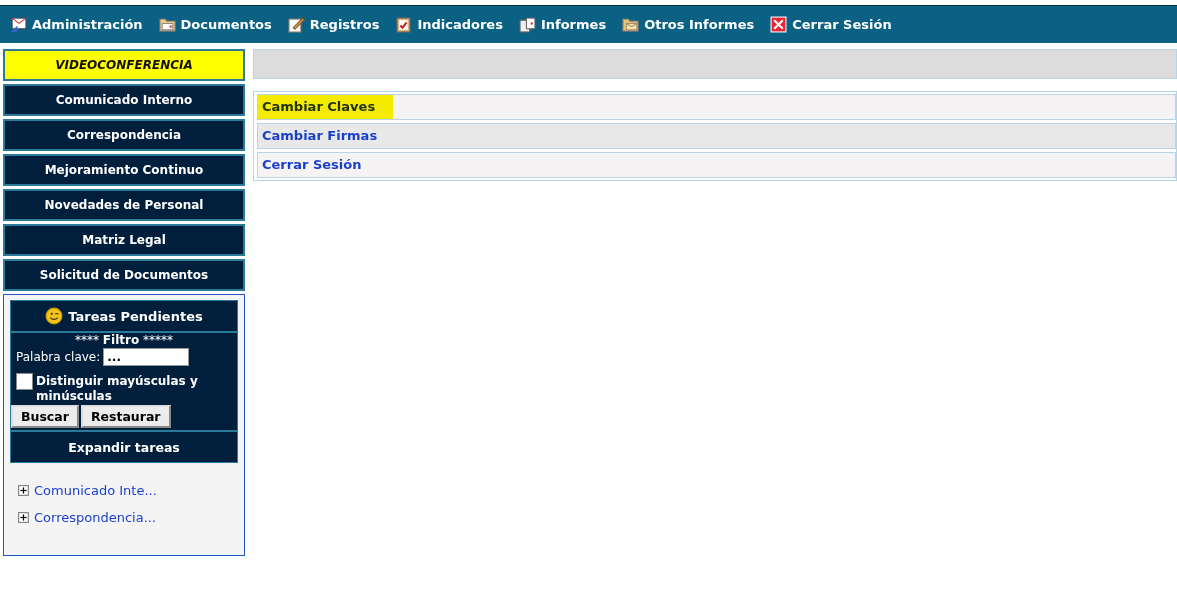 The width and height of the screenshot is (1177, 595). What do you see at coordinates (18, 24) in the screenshot?
I see `envelope-icon` at bounding box center [18, 24].